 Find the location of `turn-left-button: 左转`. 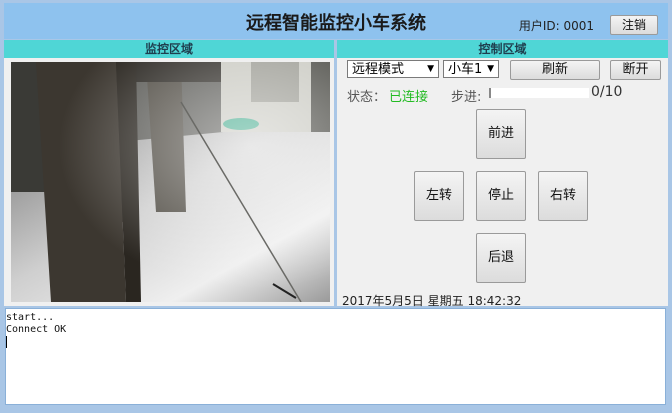

turn-left-button: 左转 is located at coordinates (439, 196).